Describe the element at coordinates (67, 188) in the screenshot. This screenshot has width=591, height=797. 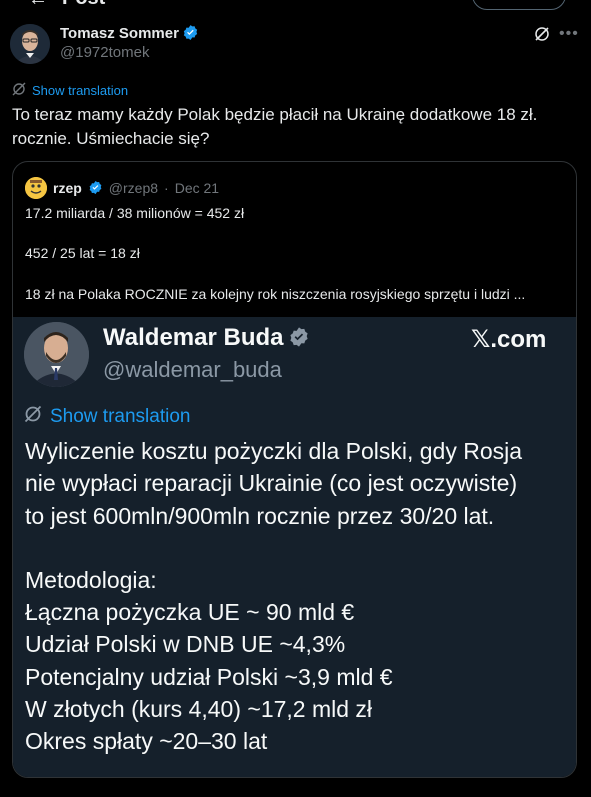
I see `quoted-author-name: rzep` at that location.